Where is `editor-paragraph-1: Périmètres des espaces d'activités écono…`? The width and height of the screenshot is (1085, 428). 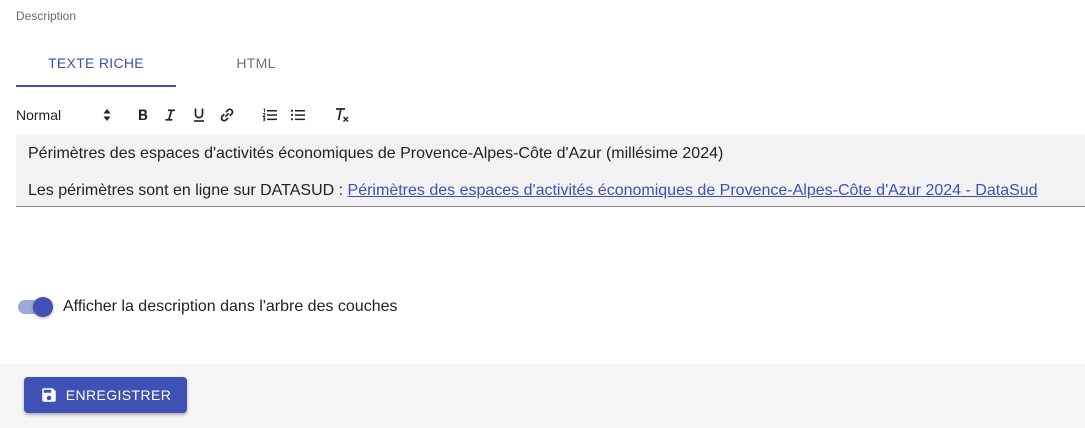 editor-paragraph-1: Périmètres des espaces d'activités écono… is located at coordinates (376, 153).